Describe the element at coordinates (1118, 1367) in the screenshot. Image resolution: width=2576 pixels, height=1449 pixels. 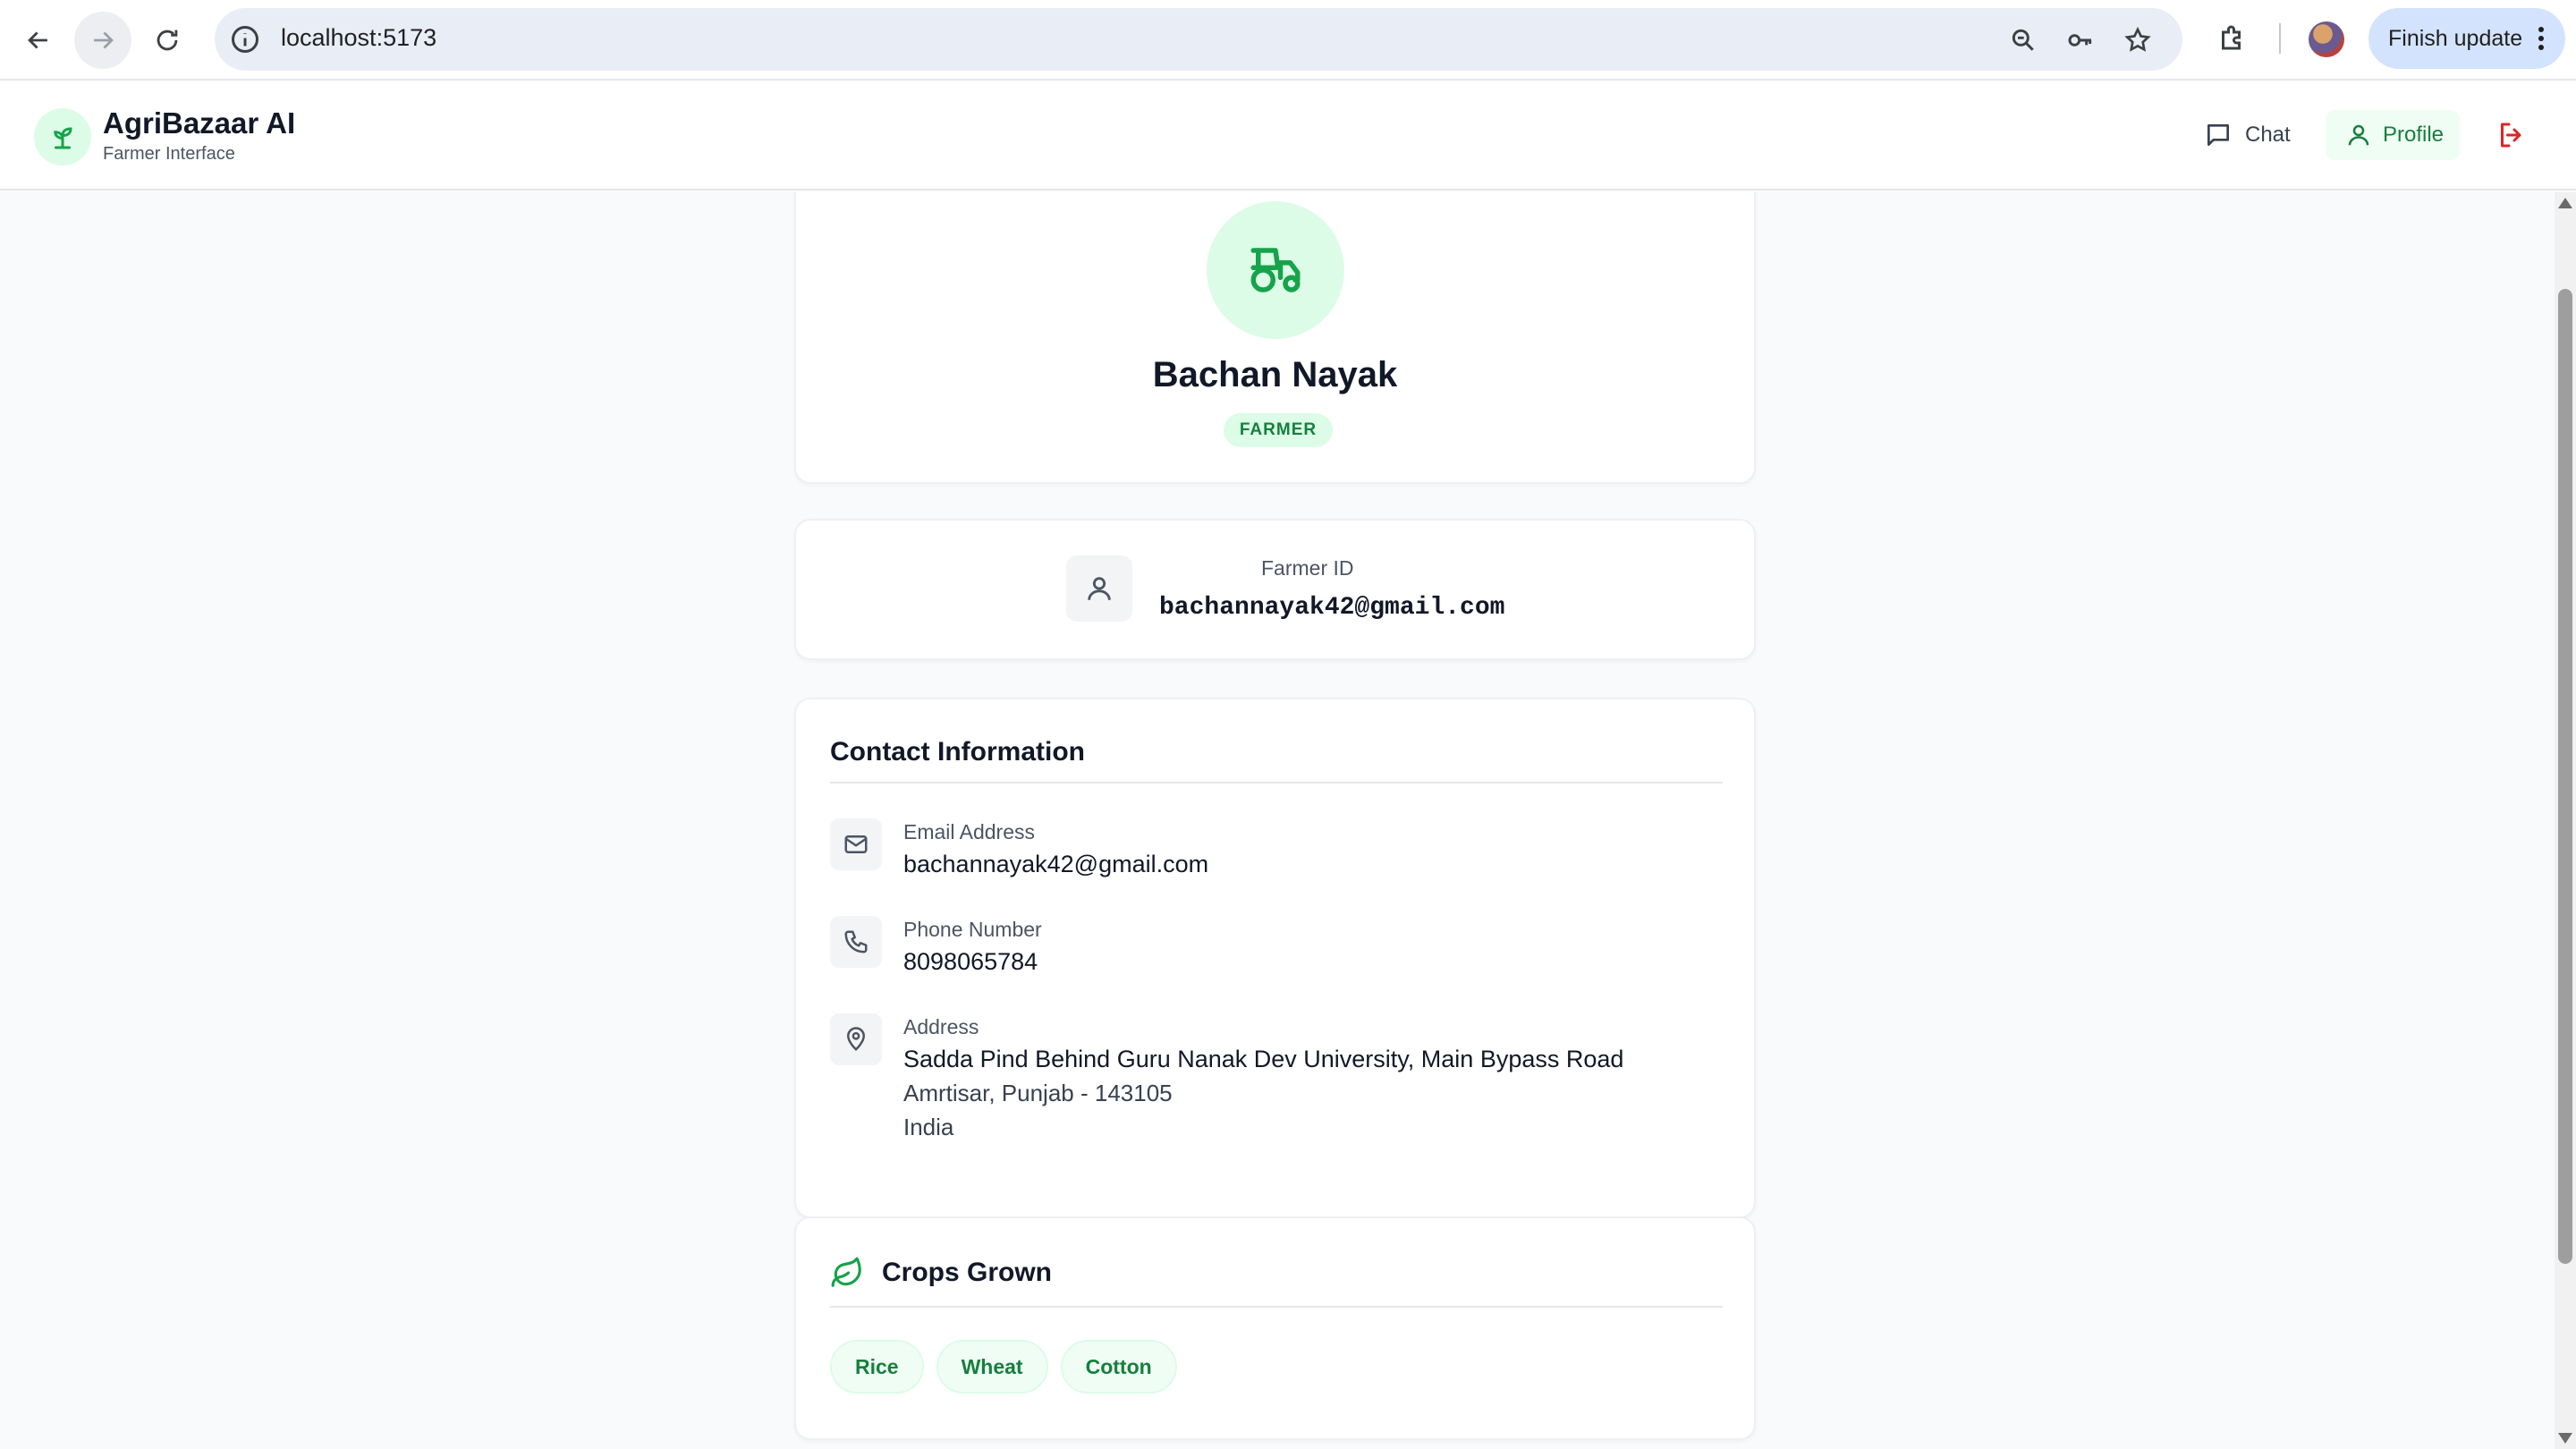
I see `crop-chip: Cotton` at that location.